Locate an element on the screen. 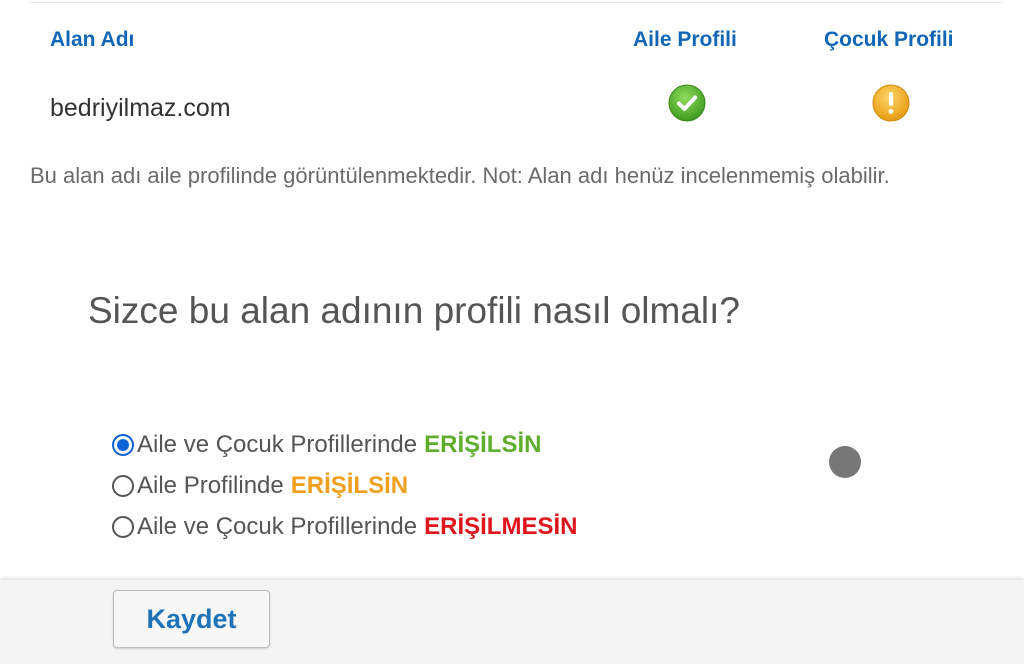 The width and height of the screenshot is (1024, 664). option-allow-family: Aile Profilinde ERİŞİLSİN is located at coordinates (344, 485).